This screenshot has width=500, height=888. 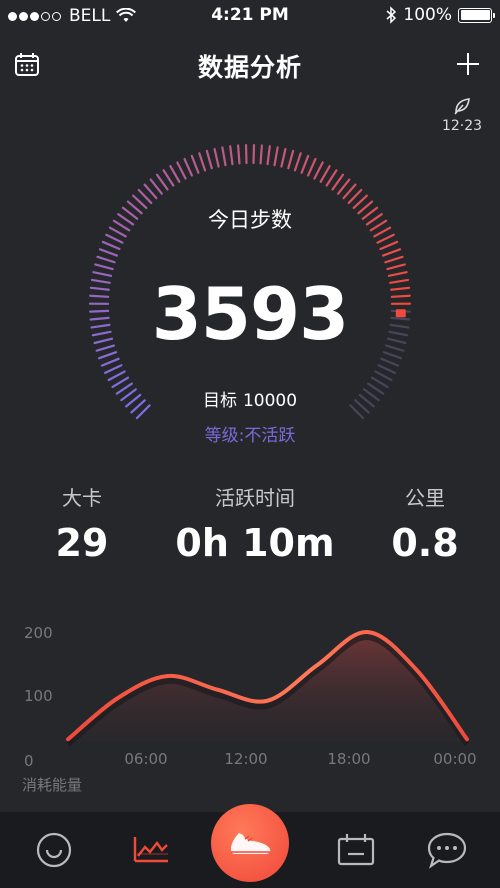 What do you see at coordinates (356, 850) in the screenshot?
I see `calendar-card-icon` at bounding box center [356, 850].